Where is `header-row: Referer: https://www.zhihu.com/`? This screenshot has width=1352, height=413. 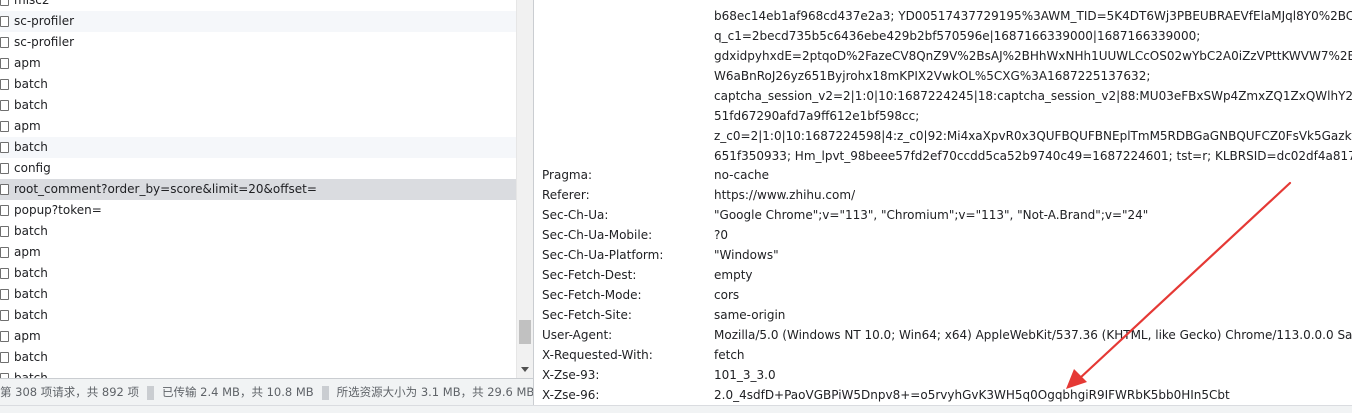 header-row: Referer: https://www.zhihu.com/ is located at coordinates (947, 195).